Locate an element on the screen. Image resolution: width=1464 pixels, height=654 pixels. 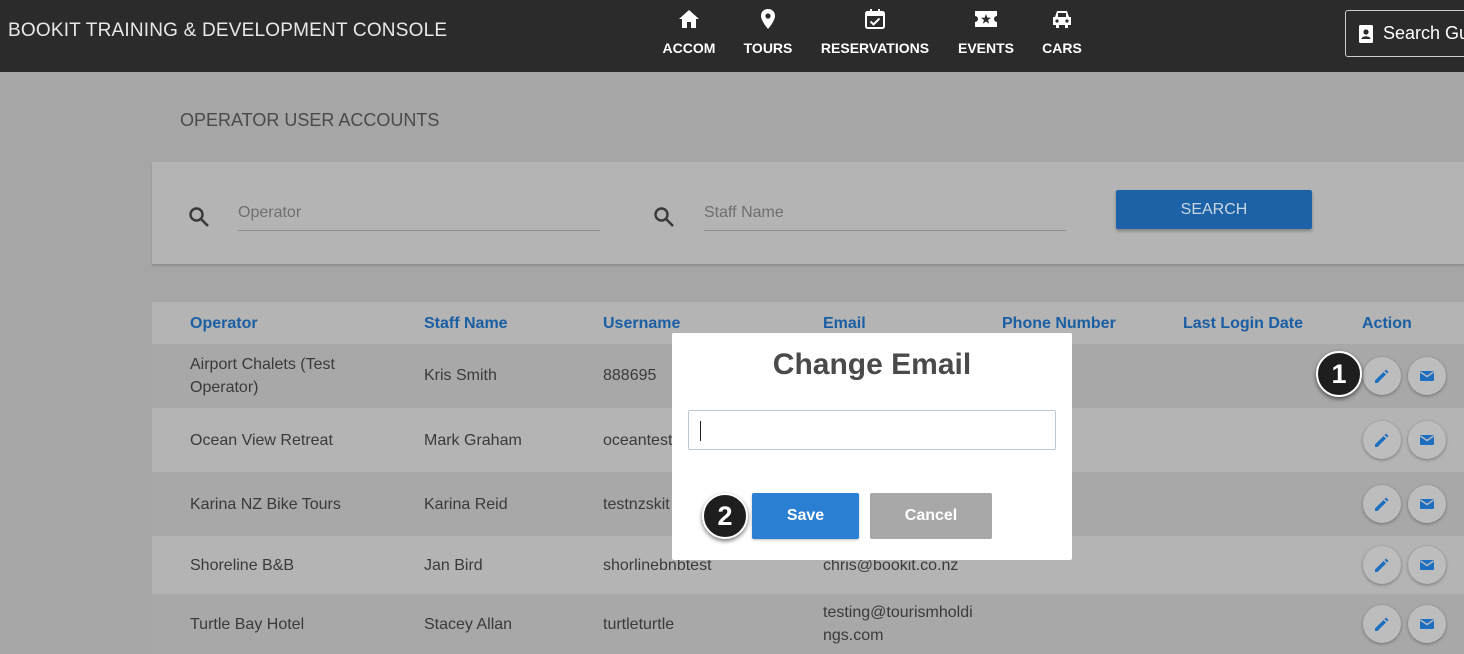
nav-item-tours-label: TOURS is located at coordinates (768, 48).